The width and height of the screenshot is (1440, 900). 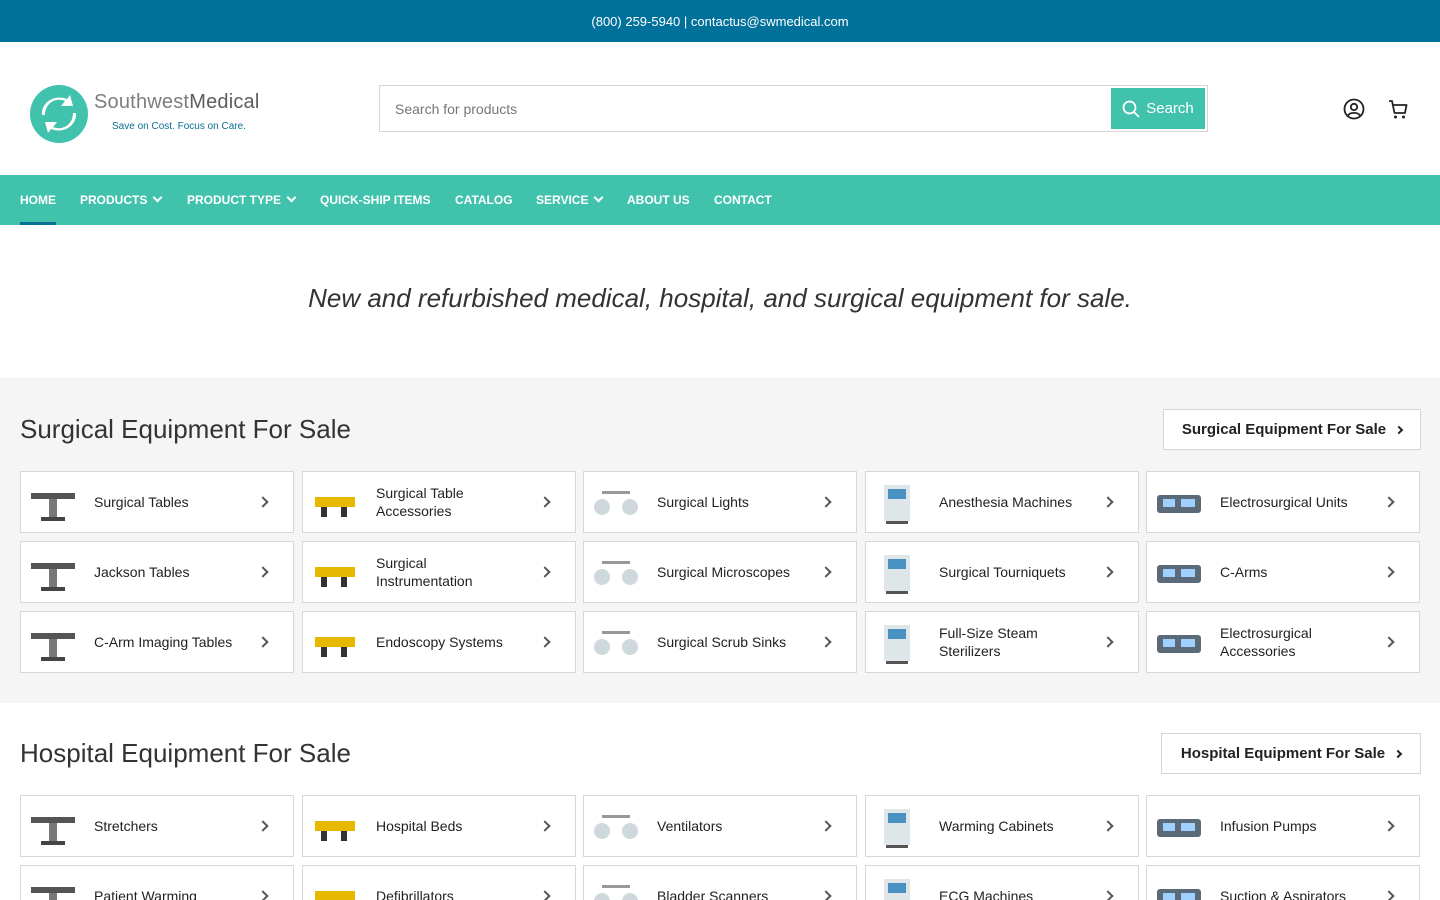 I want to click on hospital-card-suction-and-aspirators: Suction & Aspirators, so click(x=1283, y=882).